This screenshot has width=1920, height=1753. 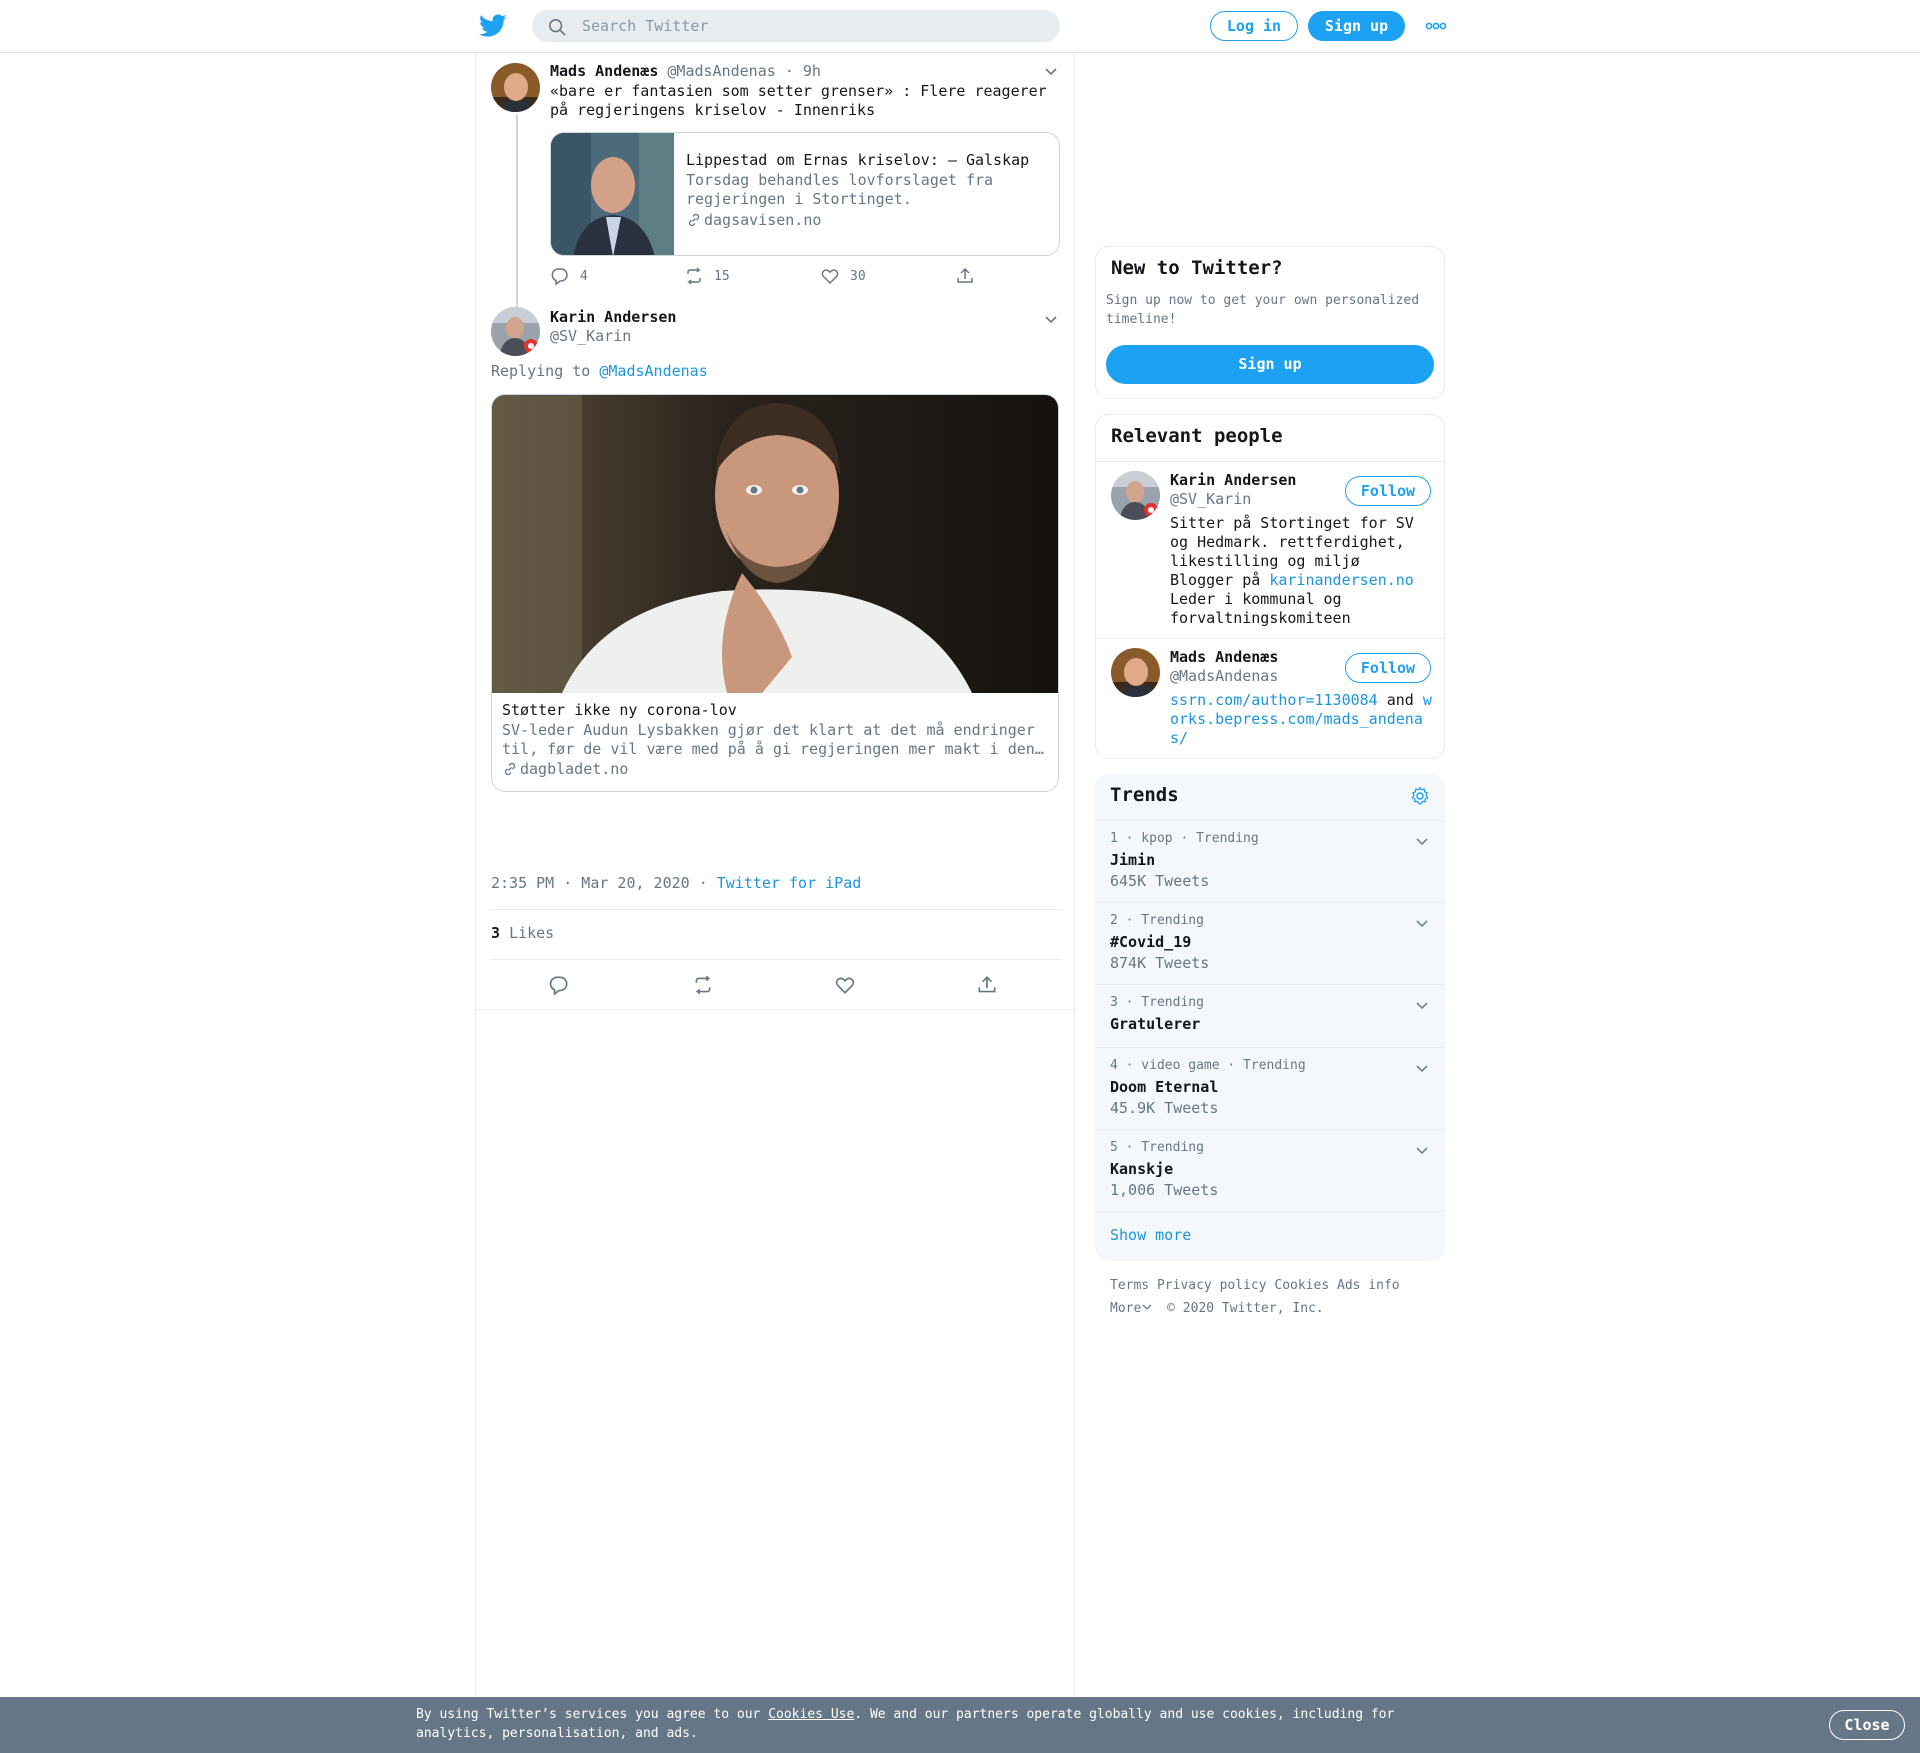 I want to click on replying-label: Replying to, so click(x=541, y=371).